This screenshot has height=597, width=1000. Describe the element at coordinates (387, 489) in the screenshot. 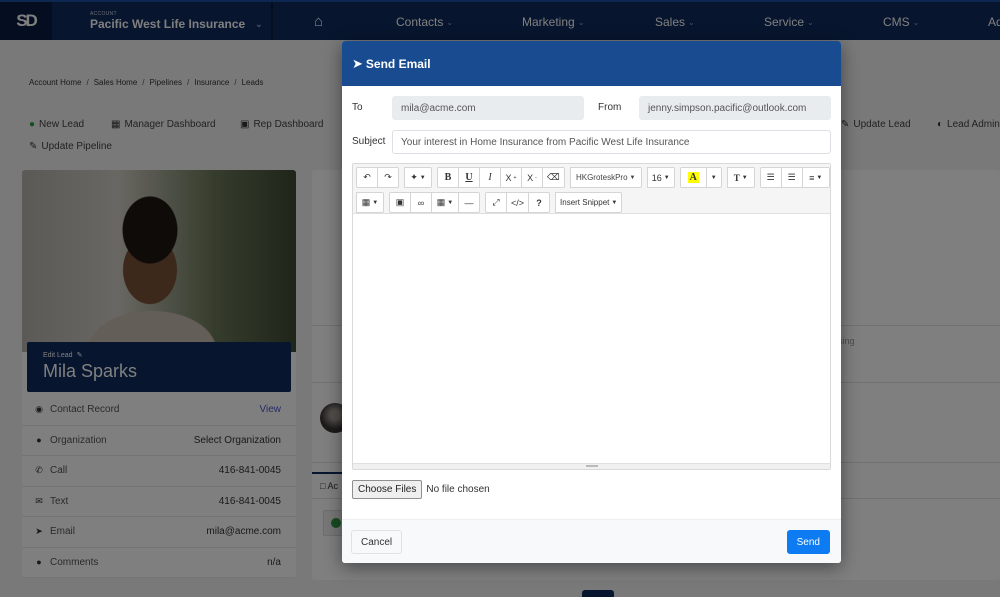

I see `choose-files-button: Choose Files` at that location.